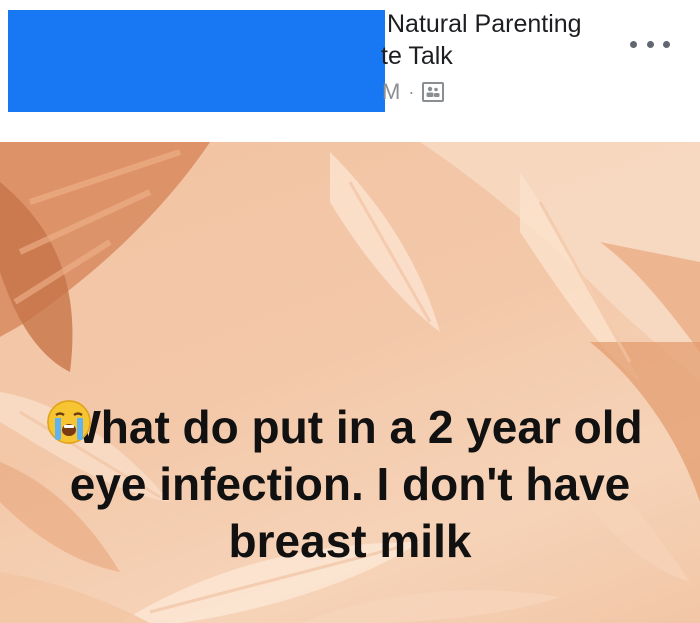 The width and height of the screenshot is (700, 623). What do you see at coordinates (391, 92) in the screenshot?
I see `post-timestamp: M` at bounding box center [391, 92].